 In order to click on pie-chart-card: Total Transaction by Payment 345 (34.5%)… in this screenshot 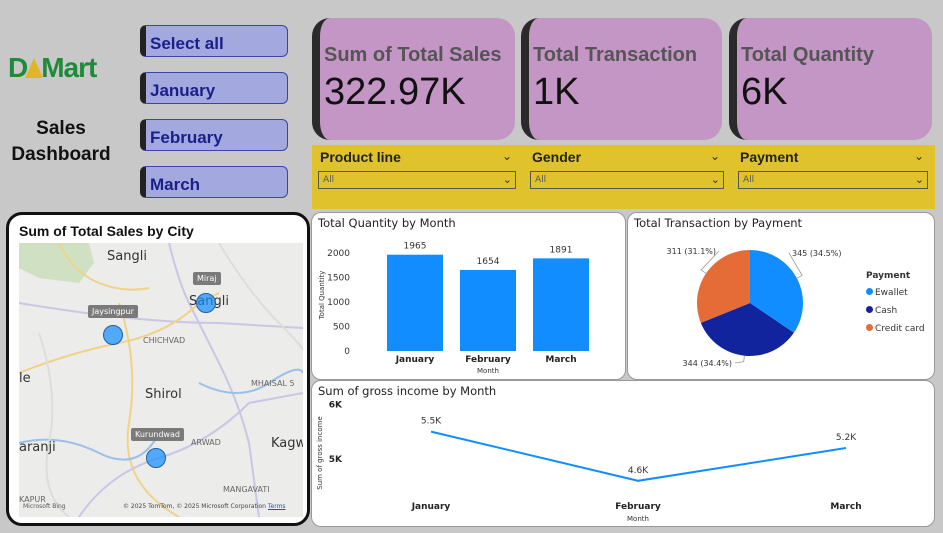, I will do `click(781, 296)`.